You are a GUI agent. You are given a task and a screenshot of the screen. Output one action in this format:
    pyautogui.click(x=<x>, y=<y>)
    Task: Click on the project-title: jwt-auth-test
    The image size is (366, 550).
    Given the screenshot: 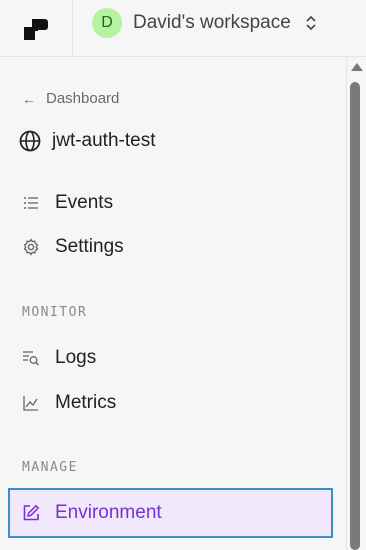 What is the action you would take?
    pyautogui.click(x=86, y=141)
    